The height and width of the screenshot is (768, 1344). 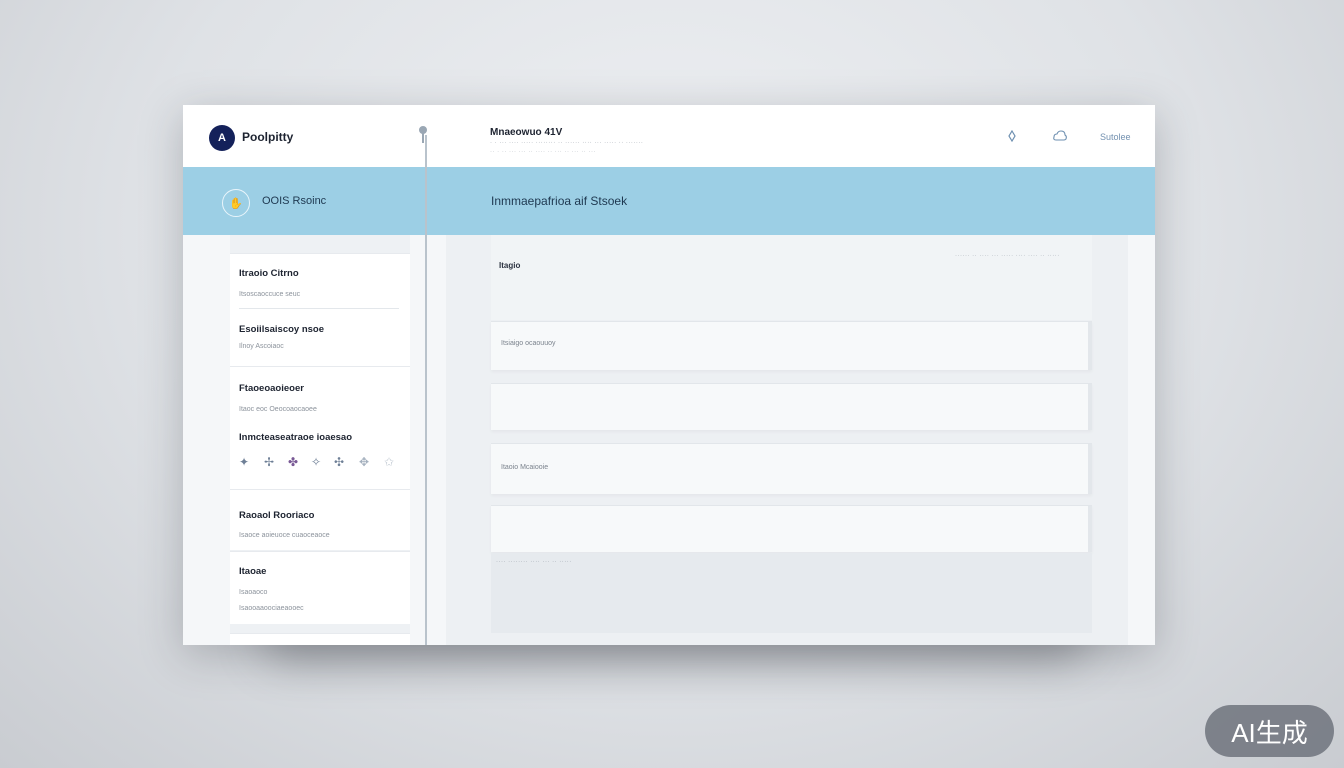 What do you see at coordinates (244, 462) in the screenshot?
I see `tool-icon: ✦` at bounding box center [244, 462].